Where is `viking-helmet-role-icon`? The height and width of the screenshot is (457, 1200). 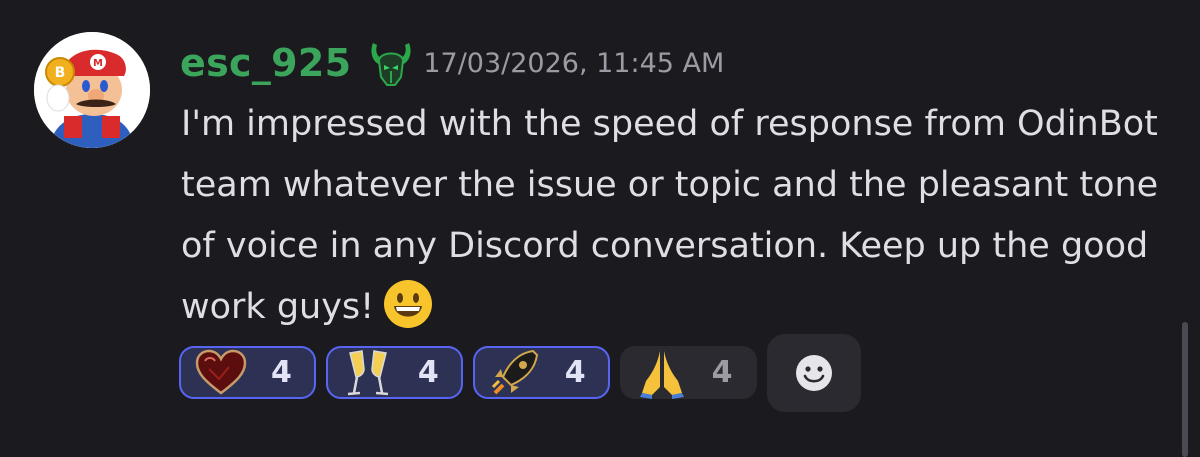
viking-helmet-role-icon is located at coordinates (391, 63).